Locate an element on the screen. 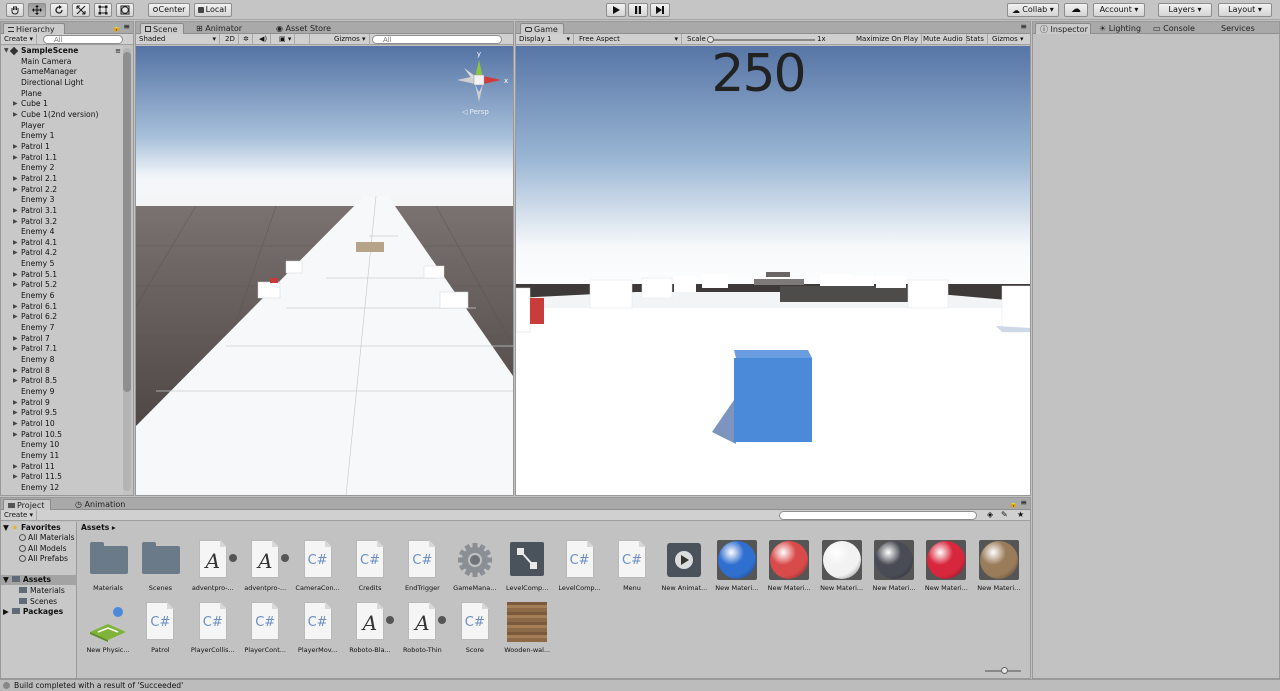 The width and height of the screenshot is (1280, 691). game-gizmos-dropdown: Gizmos ▾ is located at coordinates (1008, 39).